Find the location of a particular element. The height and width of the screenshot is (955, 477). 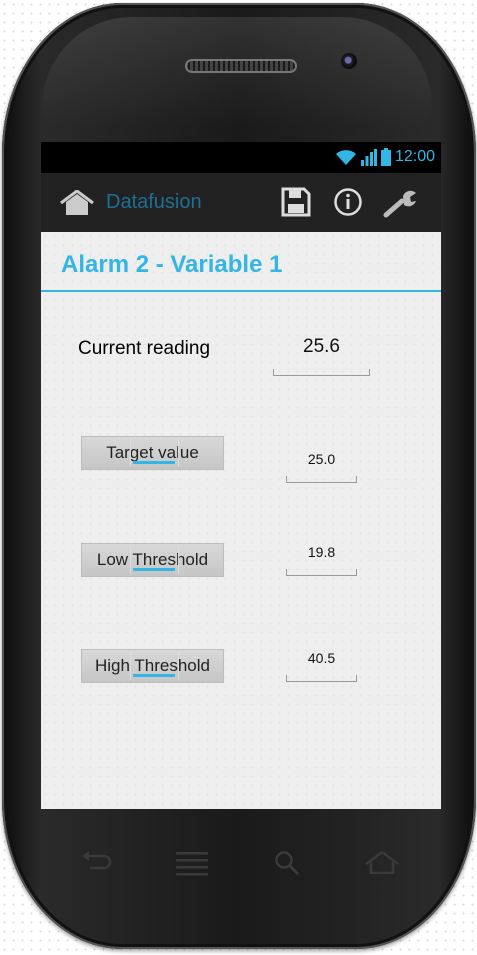

status-icons: 12:00 is located at coordinates (385, 157).